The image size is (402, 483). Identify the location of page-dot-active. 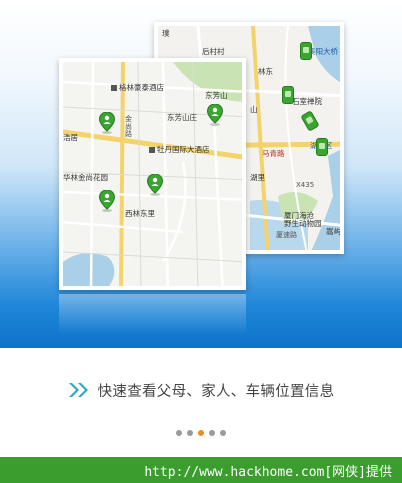
(201, 433).